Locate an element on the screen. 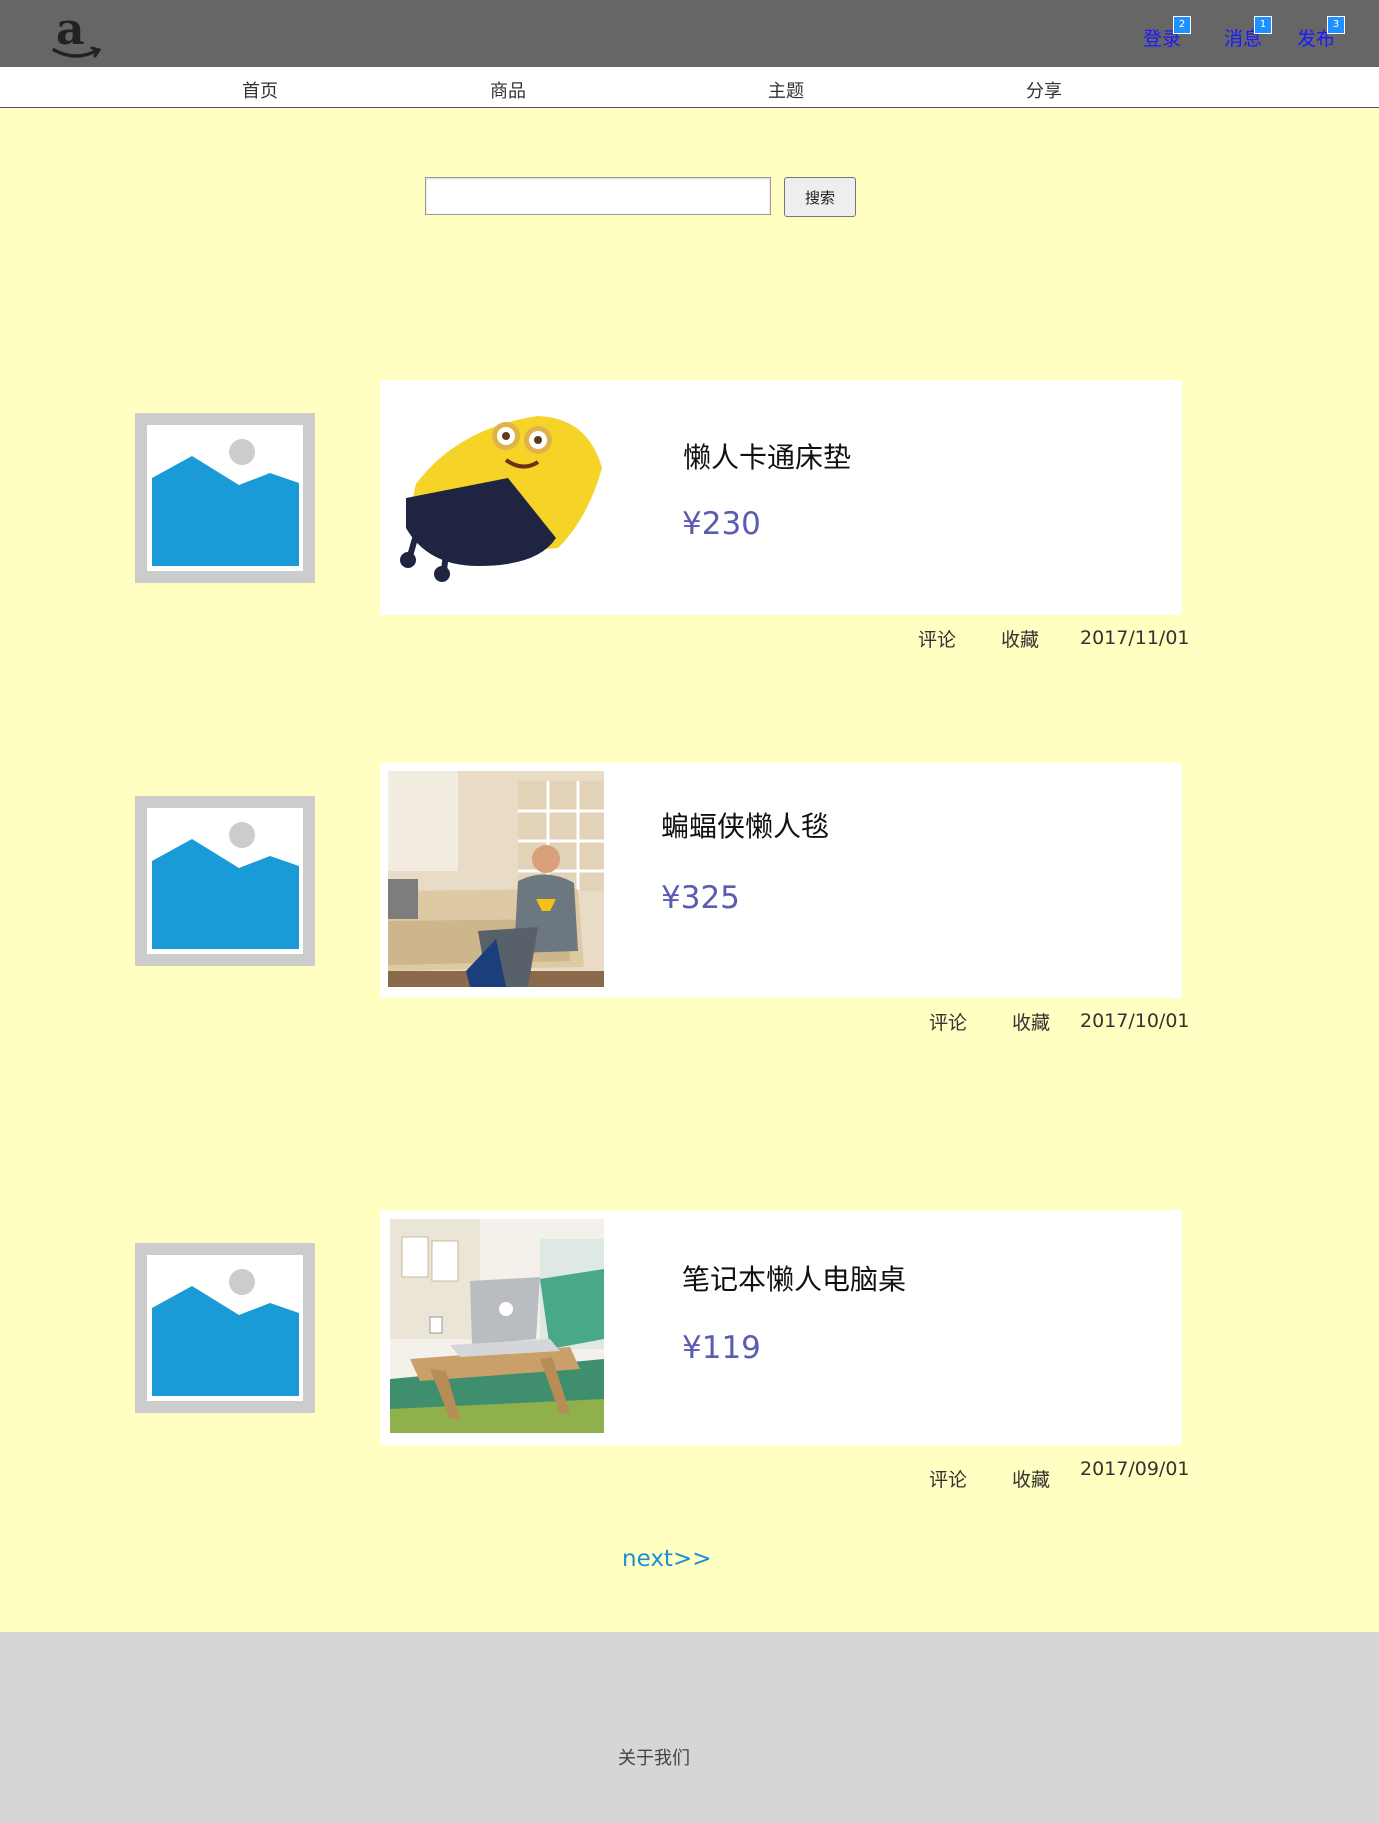 The width and height of the screenshot is (1379, 1823). about-us-link: 关于我们 is located at coordinates (654, 1757).